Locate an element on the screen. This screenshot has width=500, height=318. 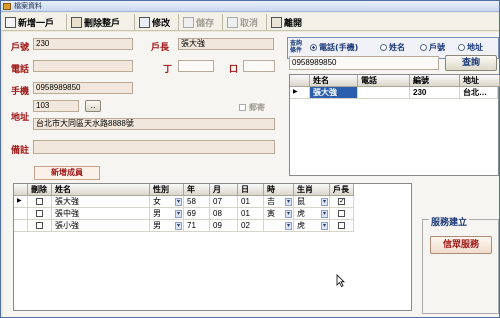
search-option-phone: 電話(手機) is located at coordinates (334, 47).